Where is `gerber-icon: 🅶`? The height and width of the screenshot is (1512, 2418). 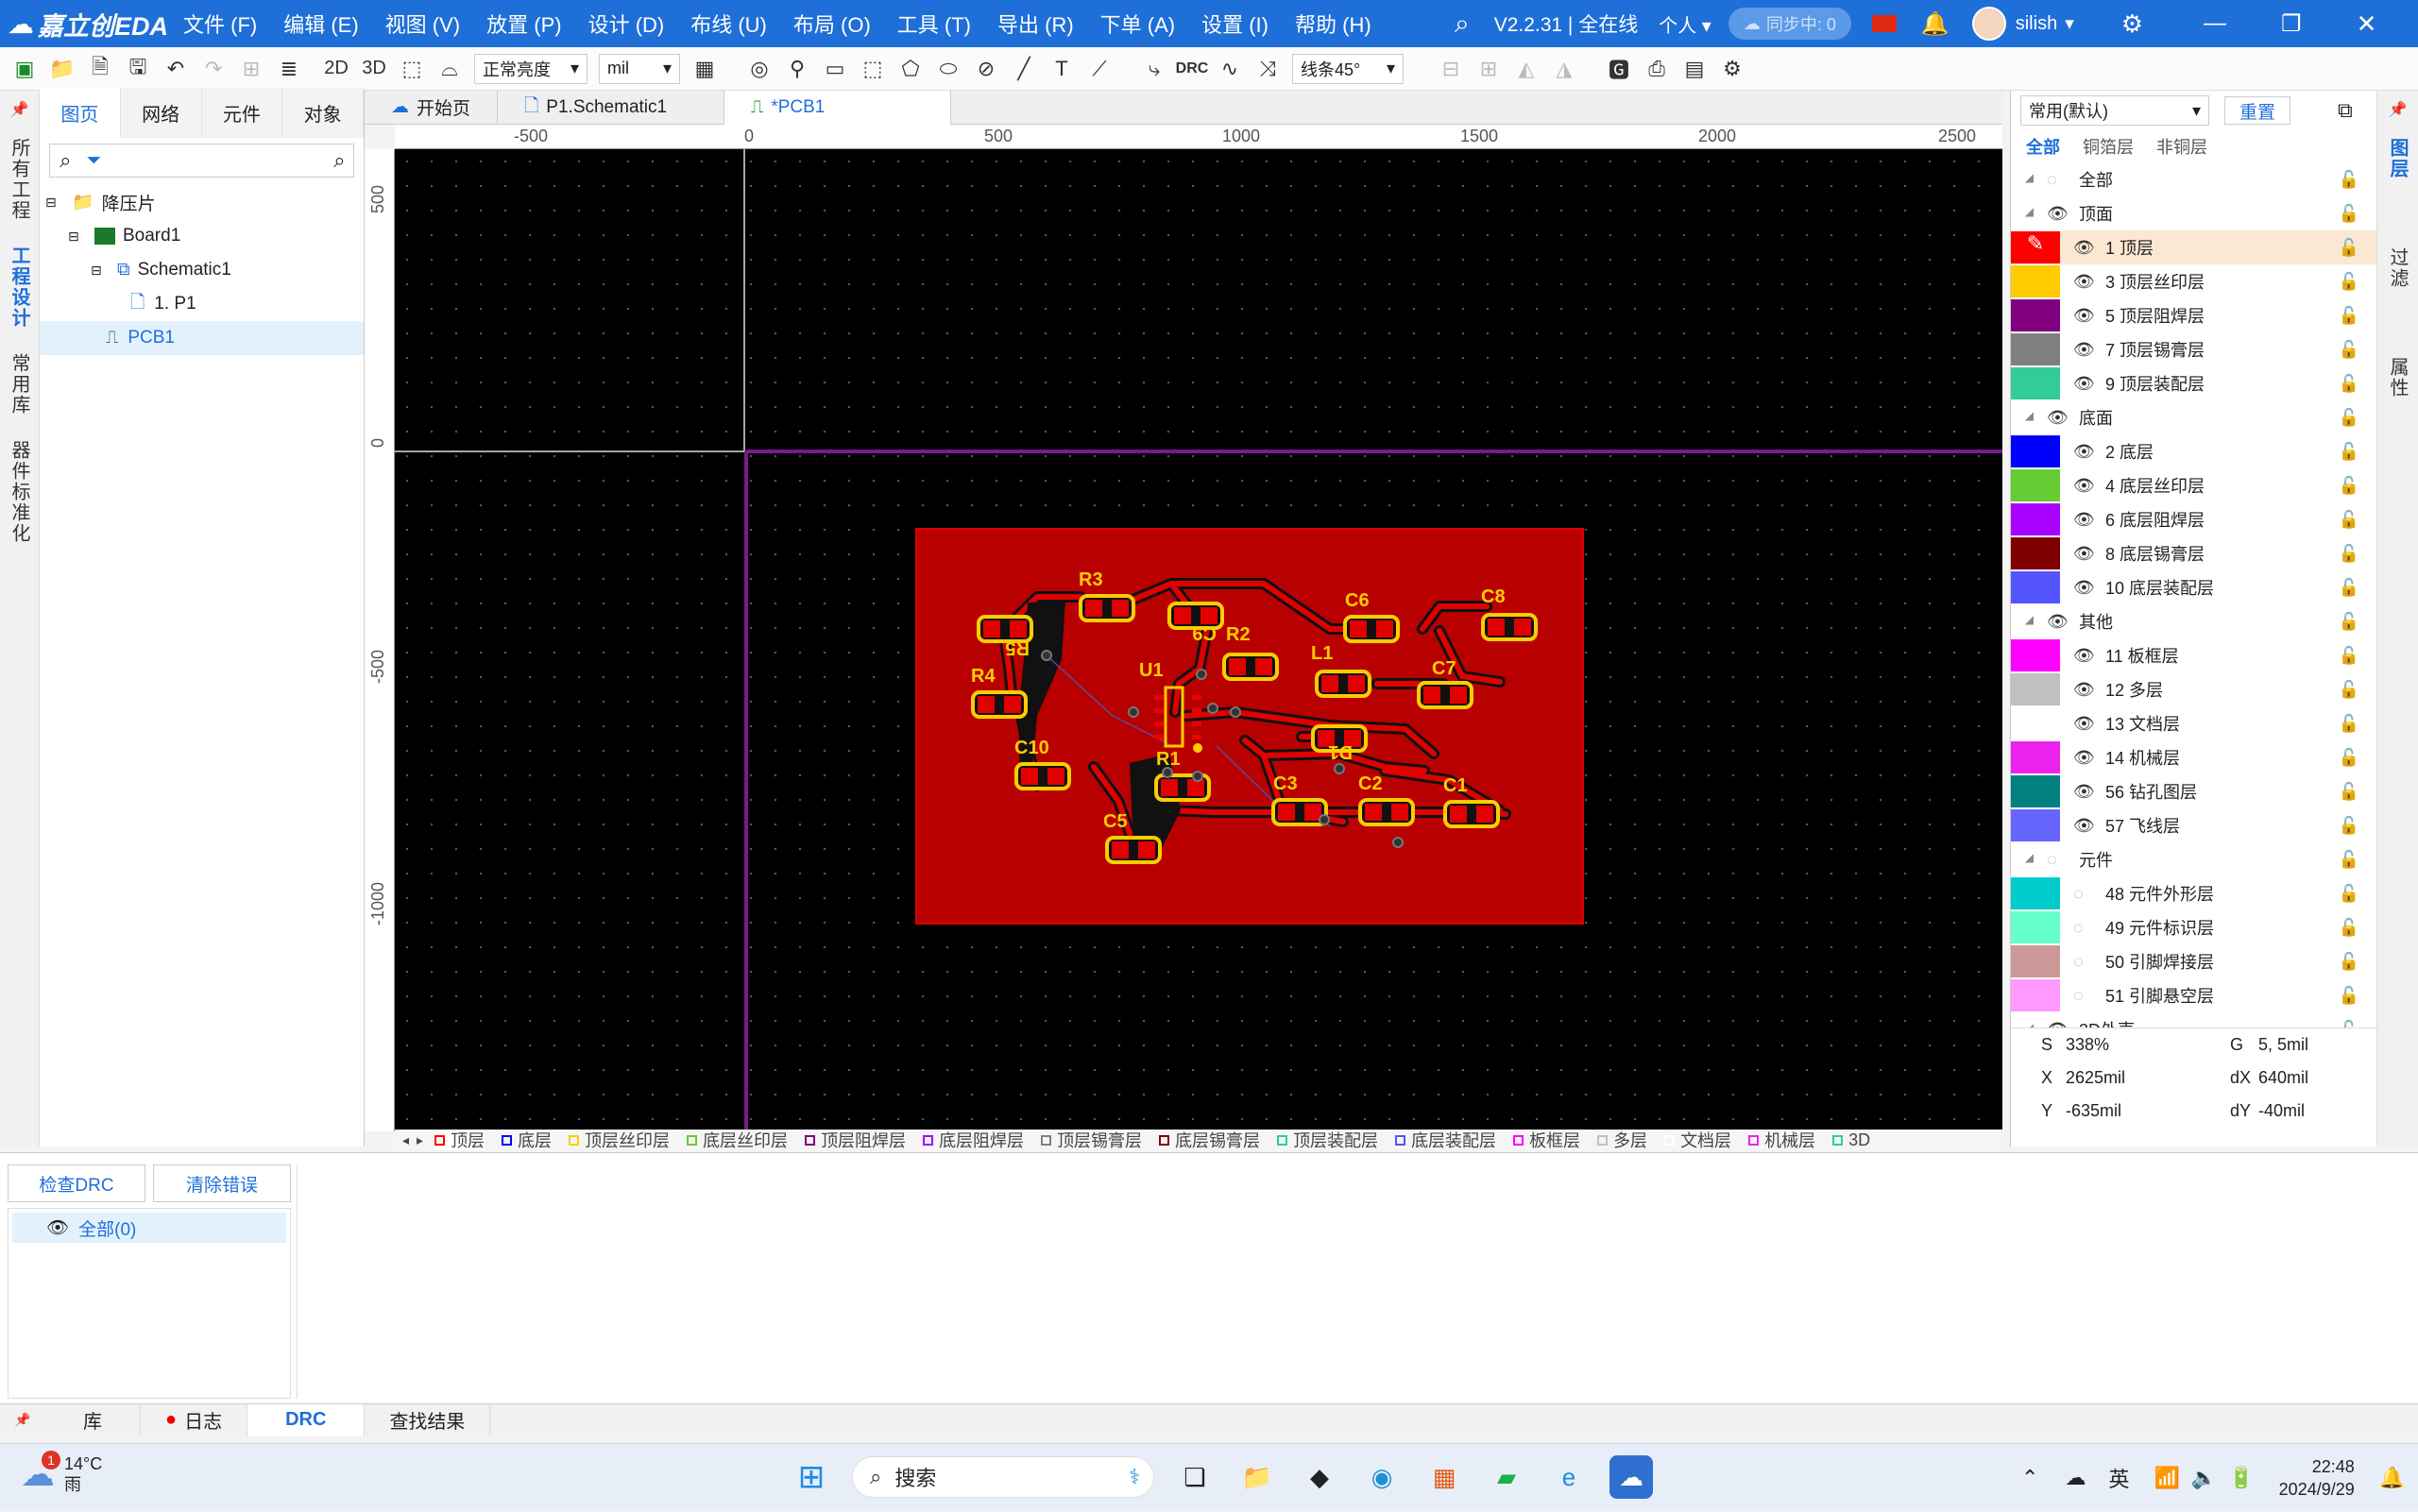 gerber-icon: 🅶 is located at coordinates (1619, 69).